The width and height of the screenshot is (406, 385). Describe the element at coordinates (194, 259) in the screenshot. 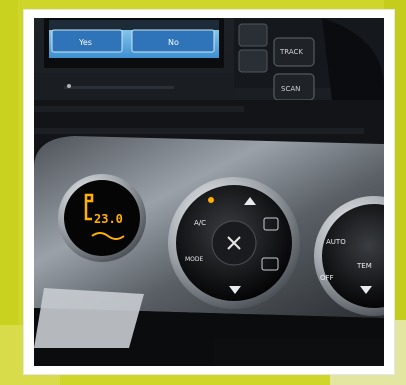

I see `mode-label: MODE` at that location.